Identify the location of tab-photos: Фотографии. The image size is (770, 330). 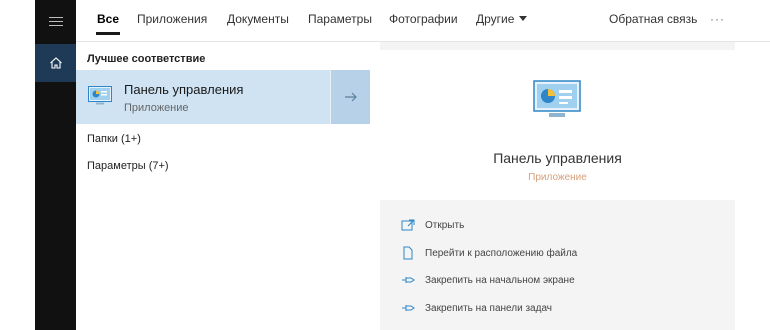
(423, 19).